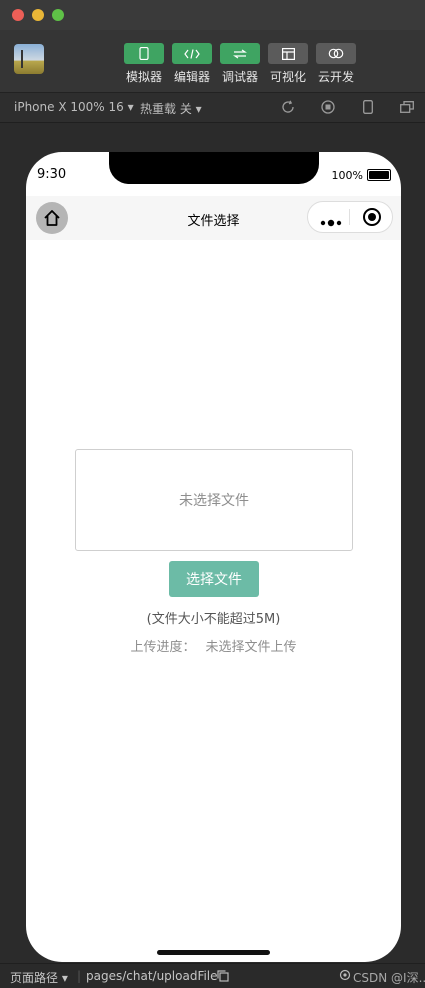  I want to click on more-menu-icon, so click(331, 221).